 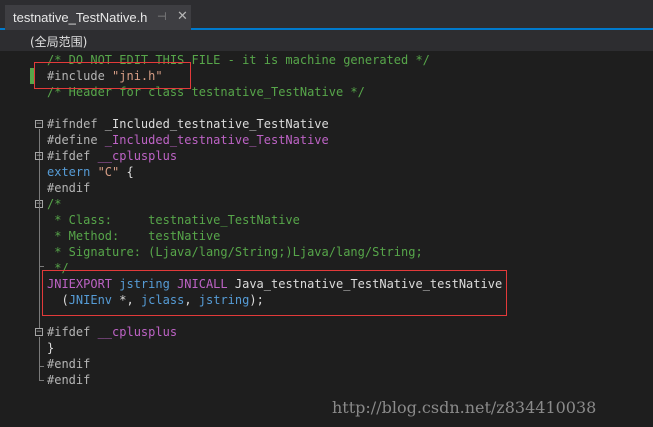 What do you see at coordinates (76, 124) in the screenshot?
I see `directive: #ifndef` at bounding box center [76, 124].